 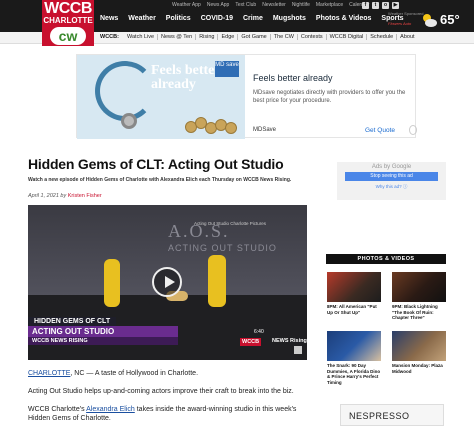 I want to click on volume-icon, so click(x=298, y=350).